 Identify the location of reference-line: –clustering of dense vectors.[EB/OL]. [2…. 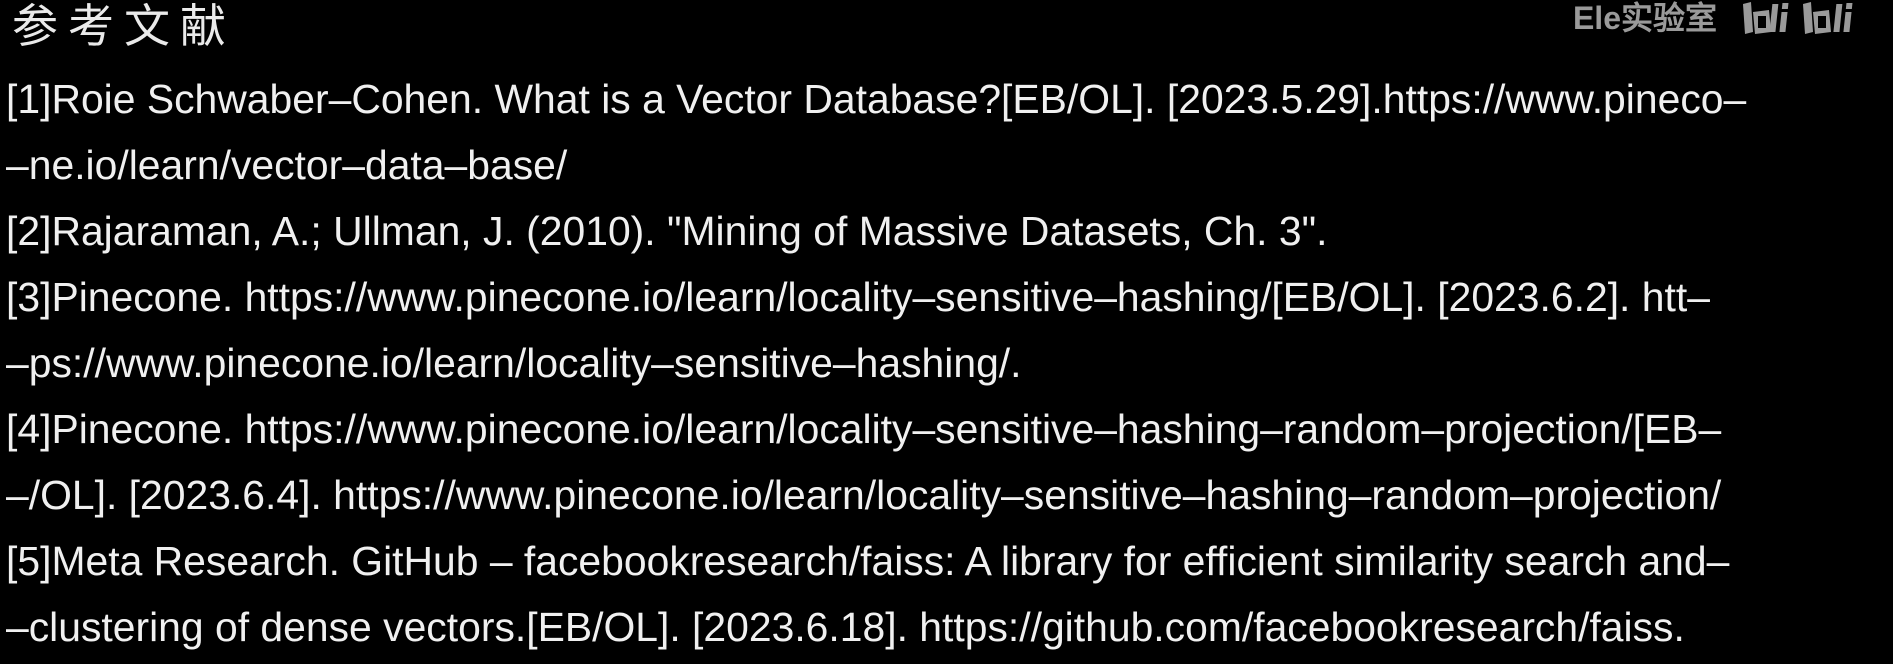
(845, 627).